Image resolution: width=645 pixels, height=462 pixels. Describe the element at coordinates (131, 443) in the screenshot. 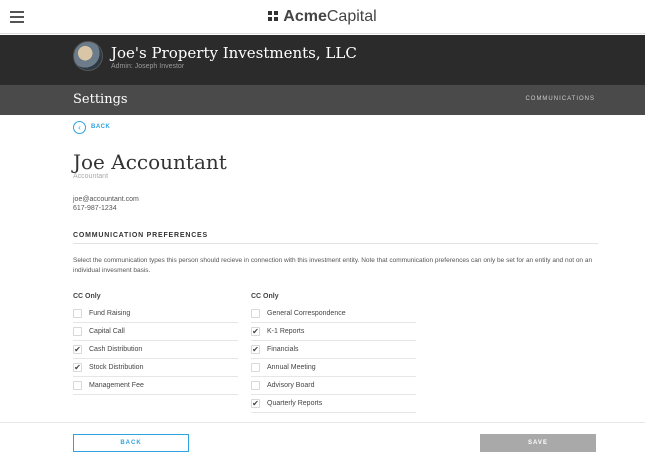

I see `back-button: BACK` at that location.